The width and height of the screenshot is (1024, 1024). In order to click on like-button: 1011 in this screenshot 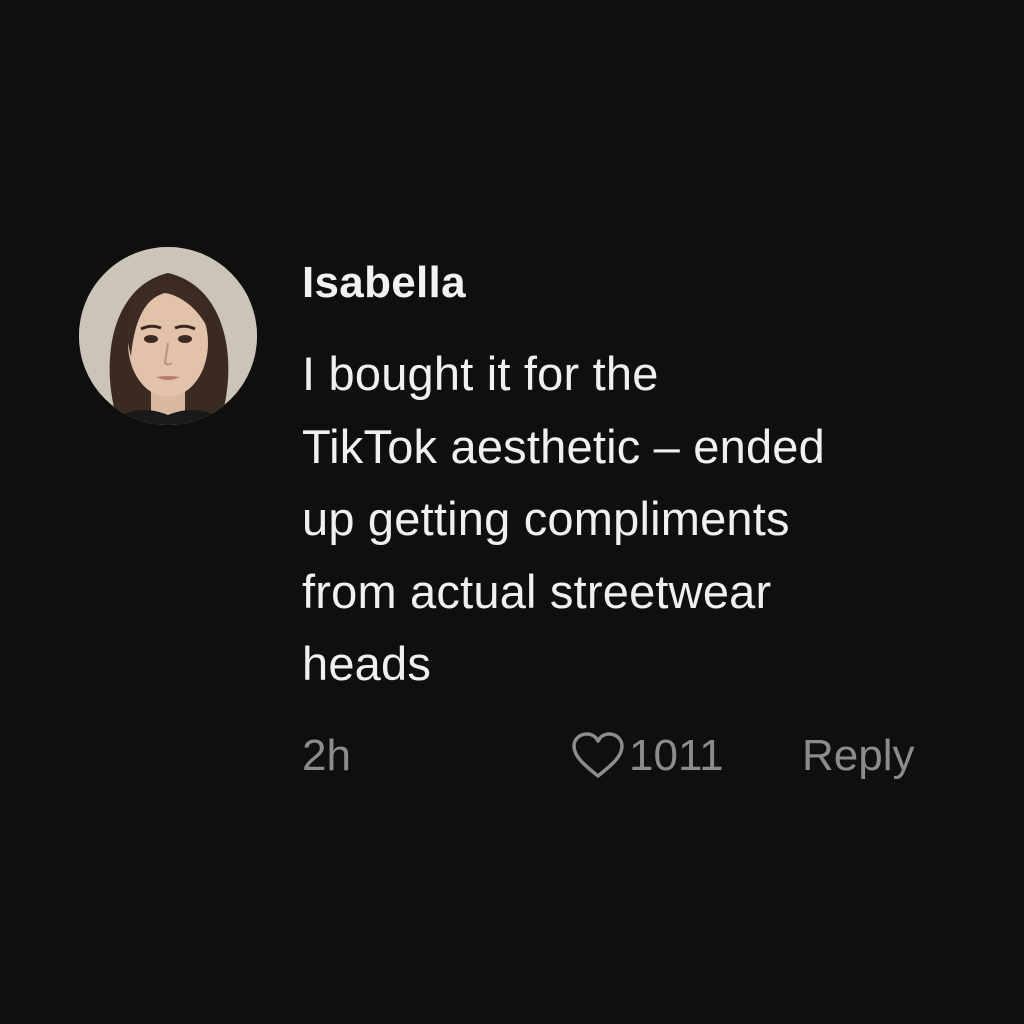, I will do `click(647, 756)`.